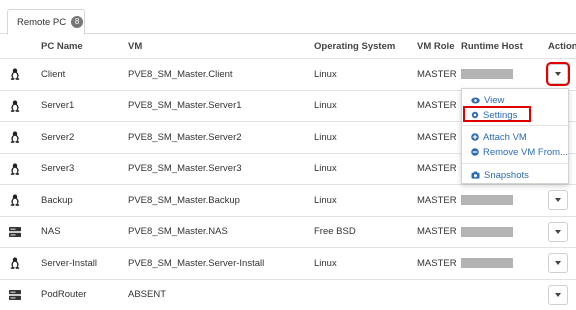  What do you see at coordinates (57, 200) in the screenshot?
I see `pc-name-cell: Backup` at bounding box center [57, 200].